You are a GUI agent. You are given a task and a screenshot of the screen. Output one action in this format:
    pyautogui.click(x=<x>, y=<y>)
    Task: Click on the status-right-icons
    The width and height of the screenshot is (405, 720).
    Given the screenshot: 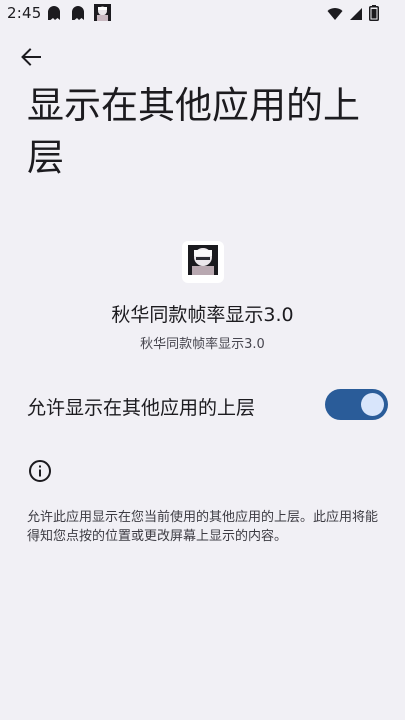 What is the action you would take?
    pyautogui.click(x=353, y=15)
    